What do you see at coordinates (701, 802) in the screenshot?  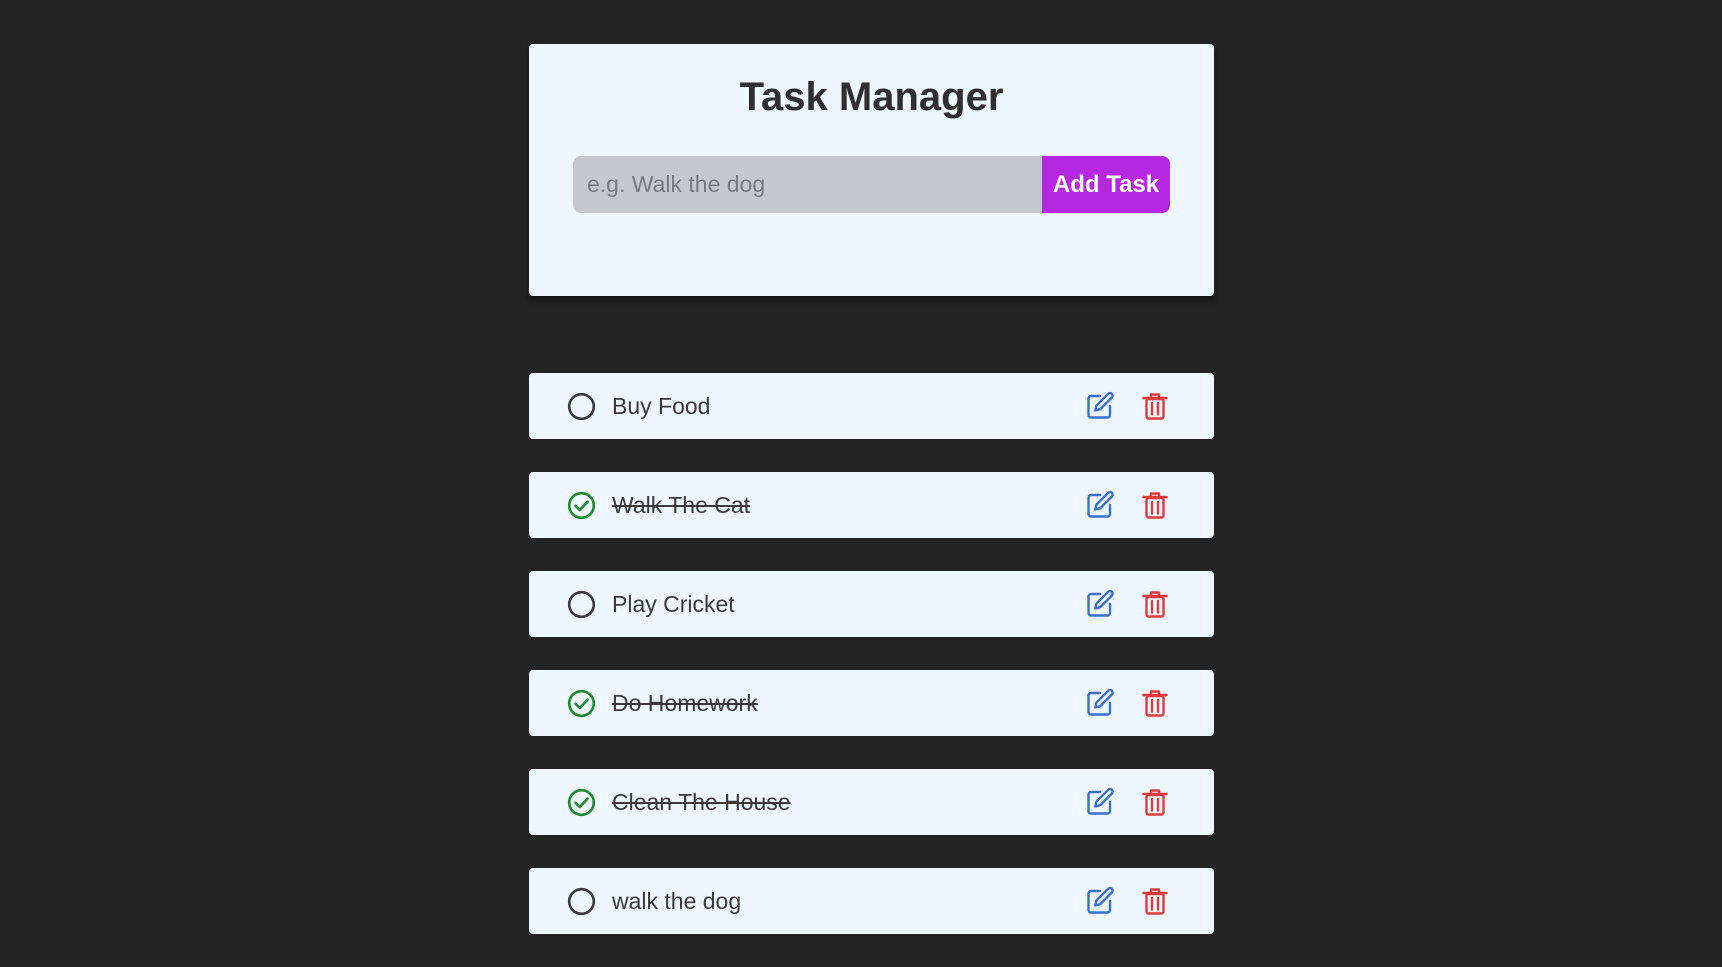 I see `task-text: Clean The House` at bounding box center [701, 802].